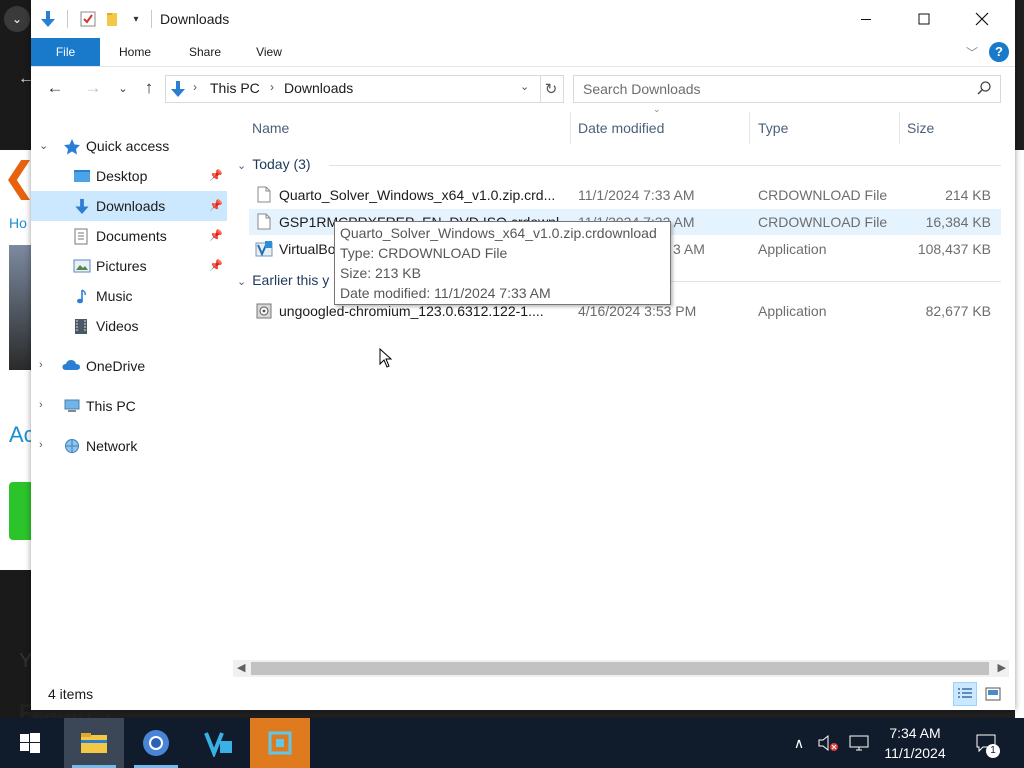 The image size is (1024, 768). I want to click on taskbar-virtualbox, so click(218, 743).